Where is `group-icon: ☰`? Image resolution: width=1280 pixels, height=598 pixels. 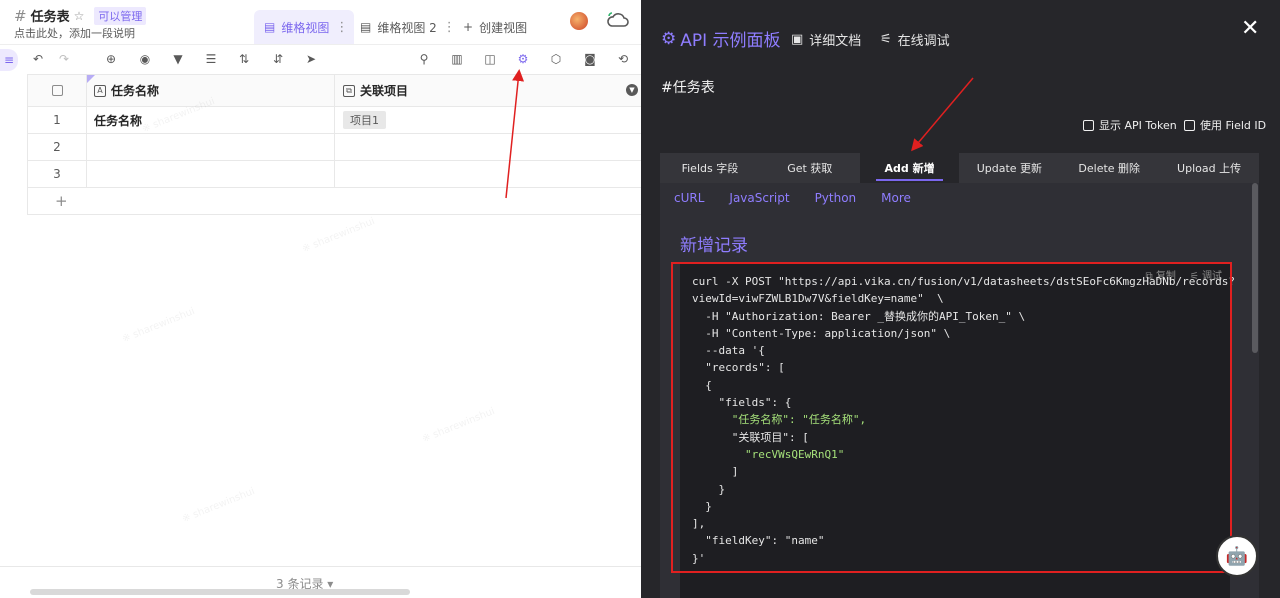
group-icon: ☰ is located at coordinates (211, 59).